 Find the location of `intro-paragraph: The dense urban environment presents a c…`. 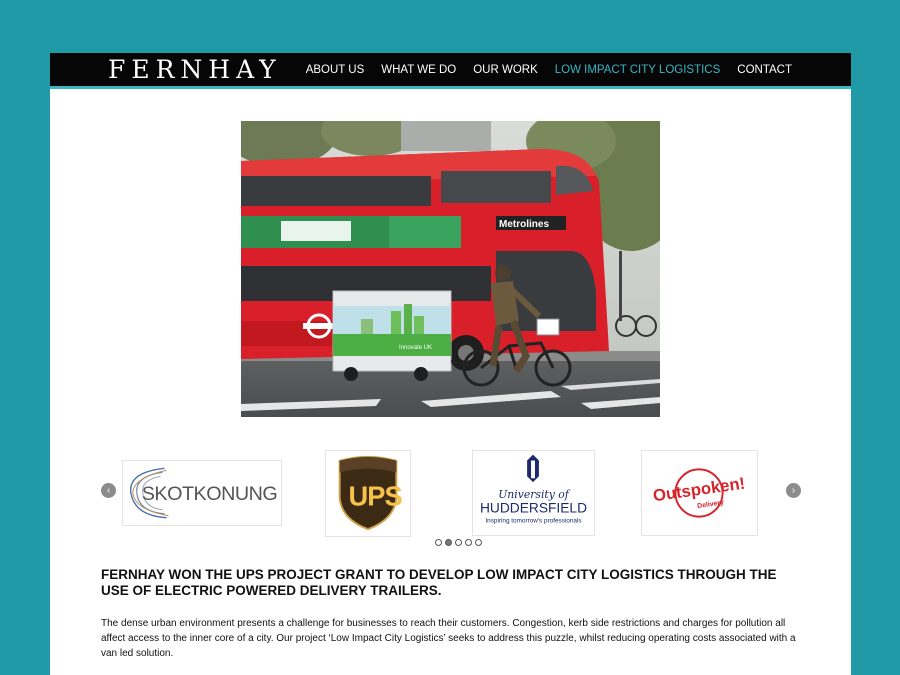

intro-paragraph: The dense urban environment presents a c… is located at coordinates (448, 638).